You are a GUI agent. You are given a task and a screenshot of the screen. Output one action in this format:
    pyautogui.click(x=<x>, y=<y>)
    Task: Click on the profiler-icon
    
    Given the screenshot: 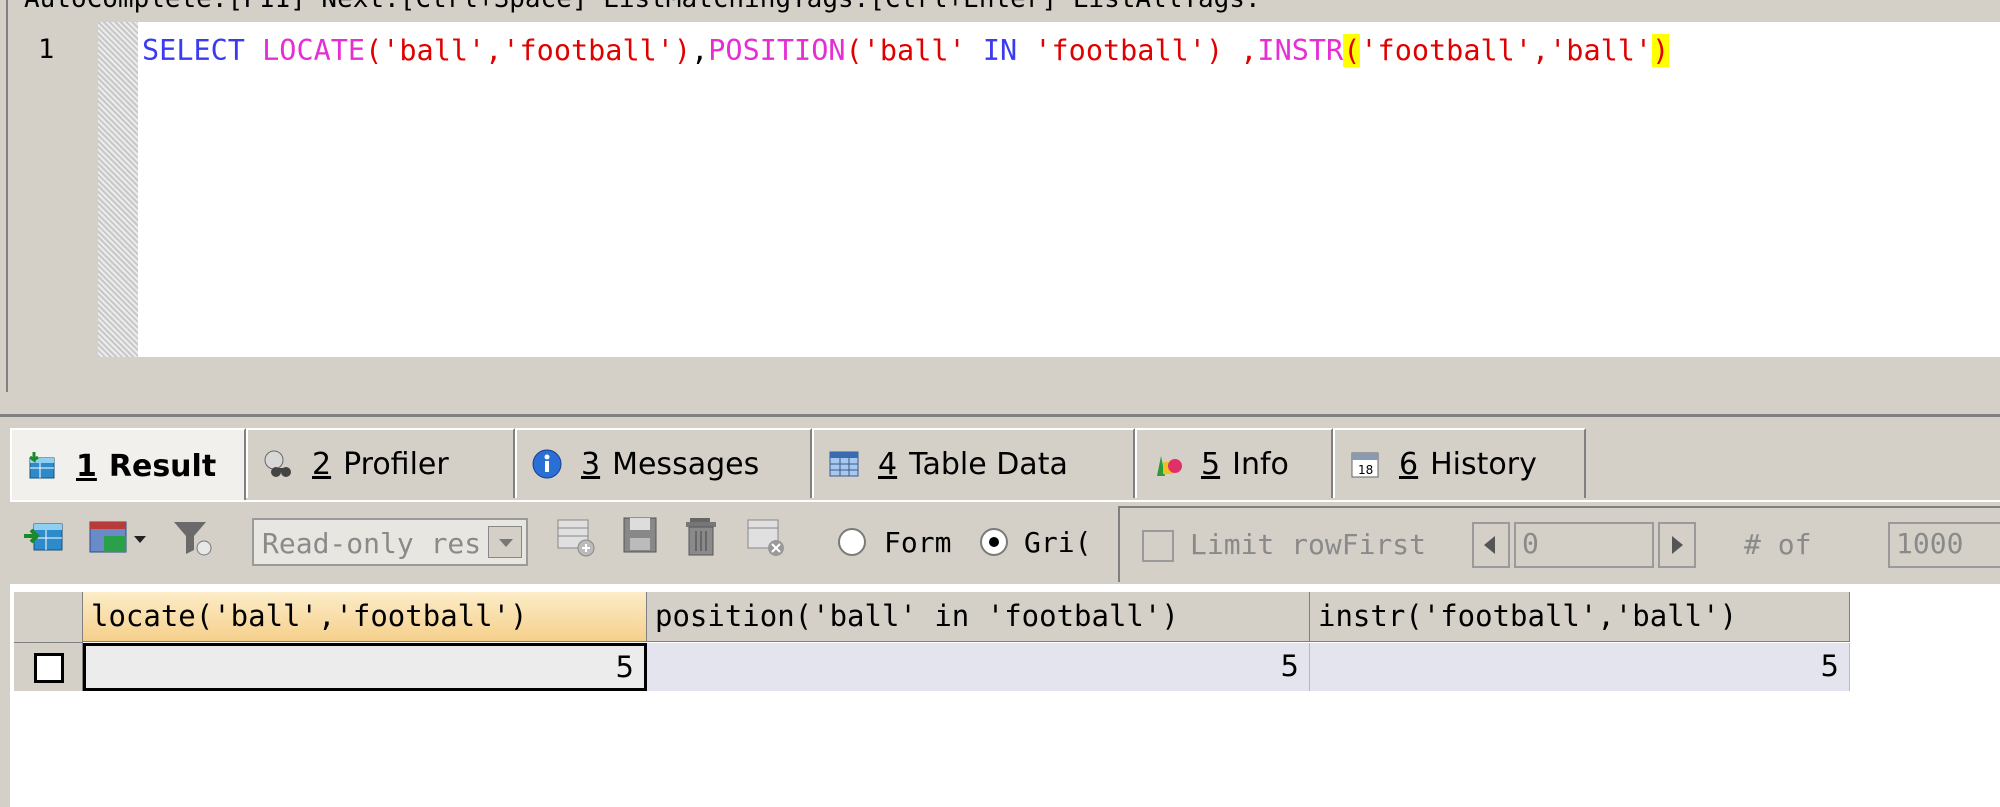 What is the action you would take?
    pyautogui.click(x=278, y=464)
    